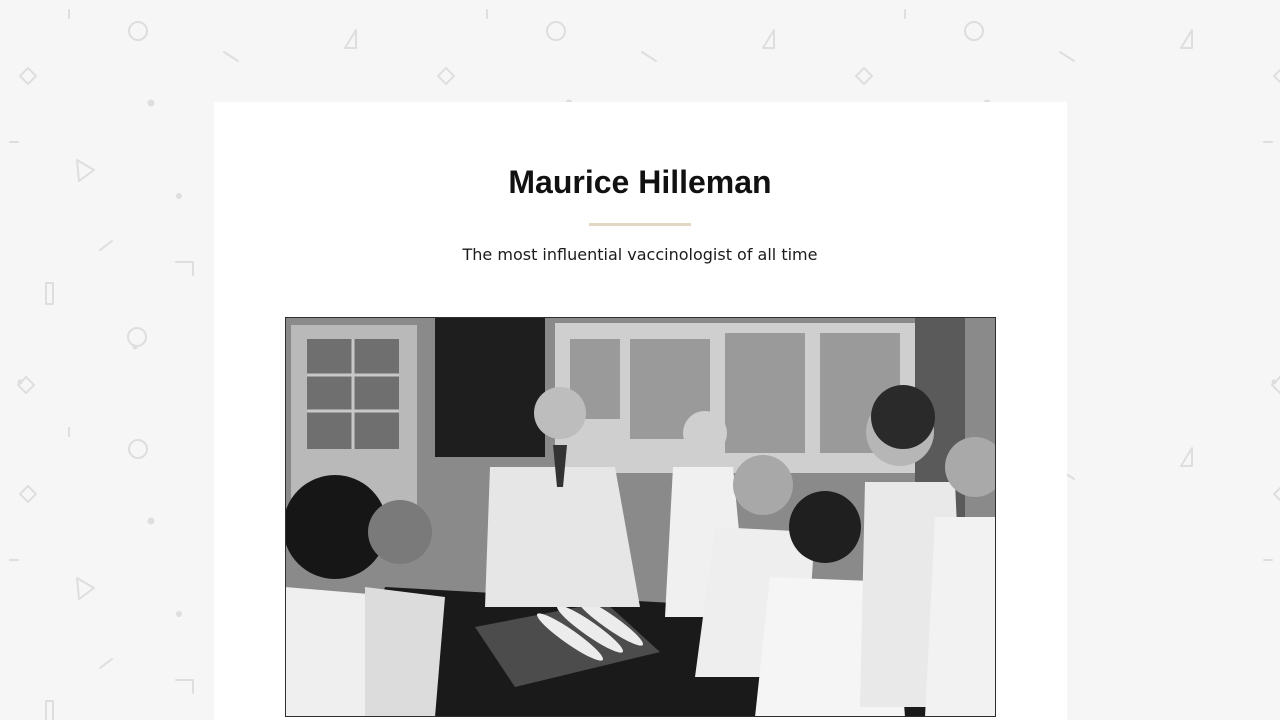 The height and width of the screenshot is (720, 1280). What do you see at coordinates (640, 224) in the screenshot?
I see `title-divider` at bounding box center [640, 224].